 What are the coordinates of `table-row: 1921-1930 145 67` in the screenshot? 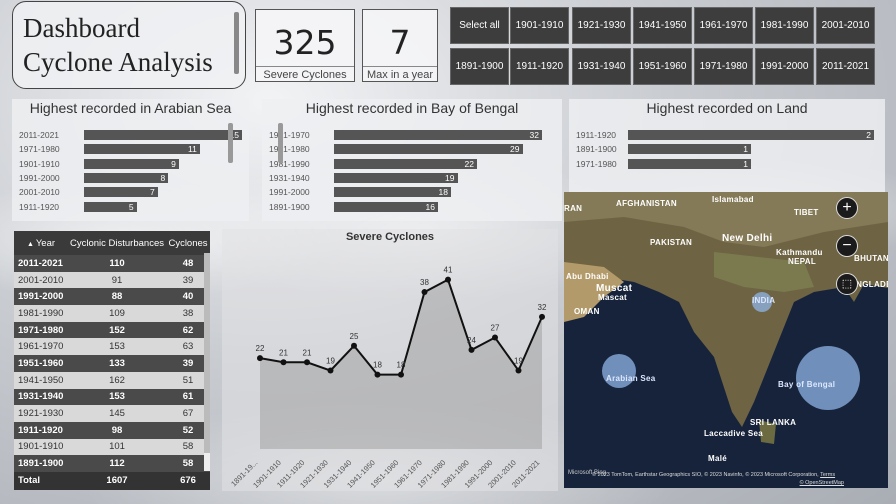 It's located at (112, 413).